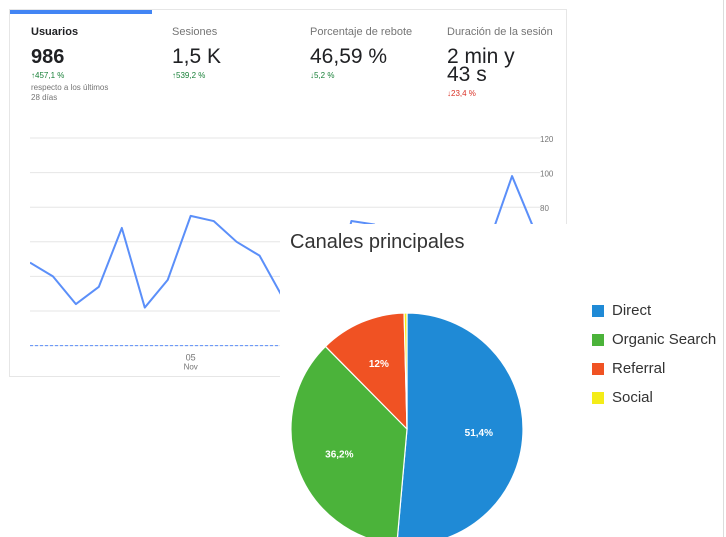 The width and height of the screenshot is (726, 537). I want to click on legend-label-direct: Direct, so click(632, 310).